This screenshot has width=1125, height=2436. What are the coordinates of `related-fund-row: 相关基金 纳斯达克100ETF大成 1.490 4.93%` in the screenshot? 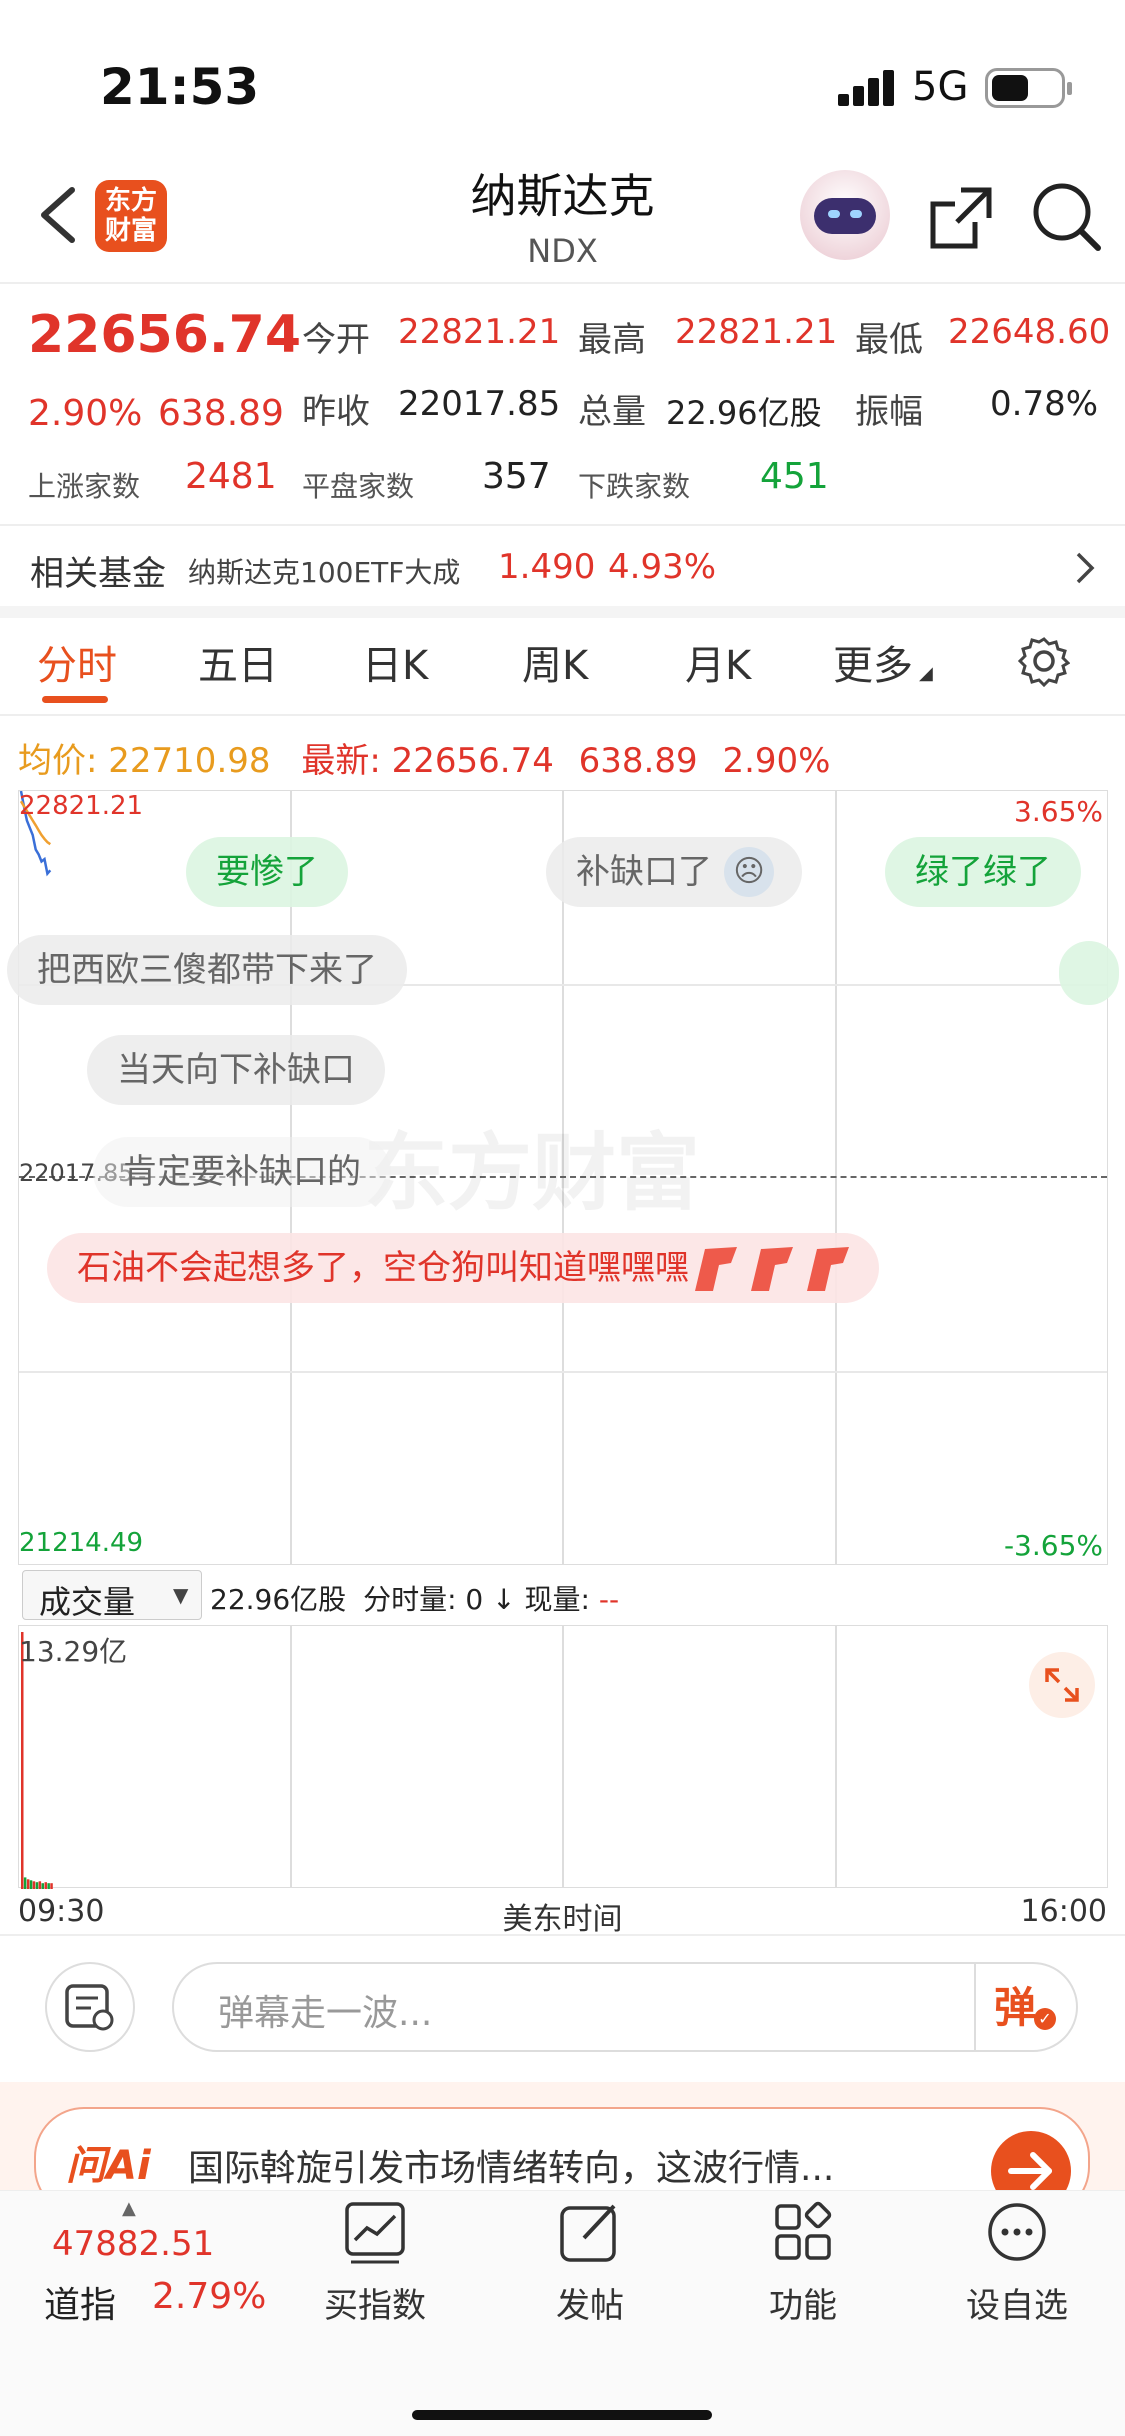 It's located at (562, 566).